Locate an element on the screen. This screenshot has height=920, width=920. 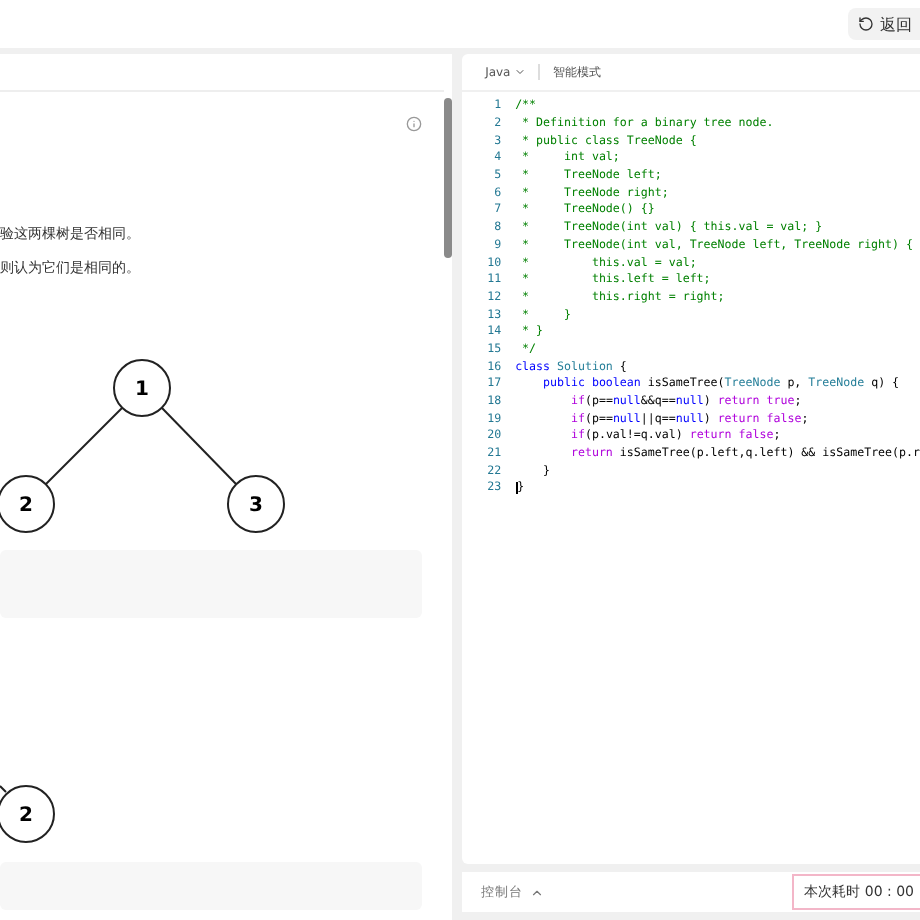
info-icon is located at coordinates (414, 124).